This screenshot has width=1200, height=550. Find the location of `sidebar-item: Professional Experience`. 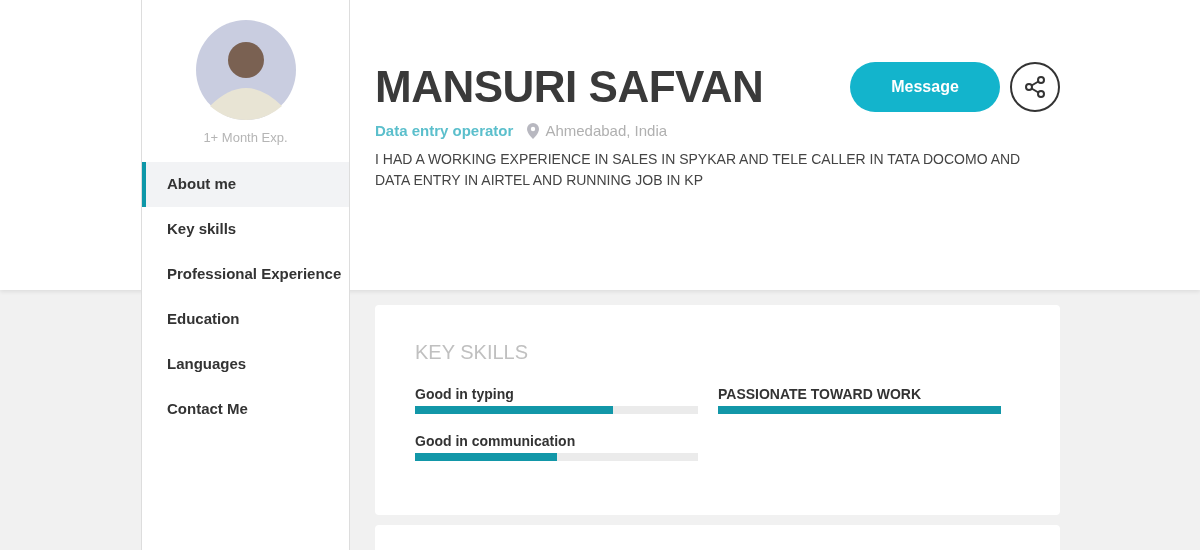

sidebar-item: Professional Experience is located at coordinates (245, 274).